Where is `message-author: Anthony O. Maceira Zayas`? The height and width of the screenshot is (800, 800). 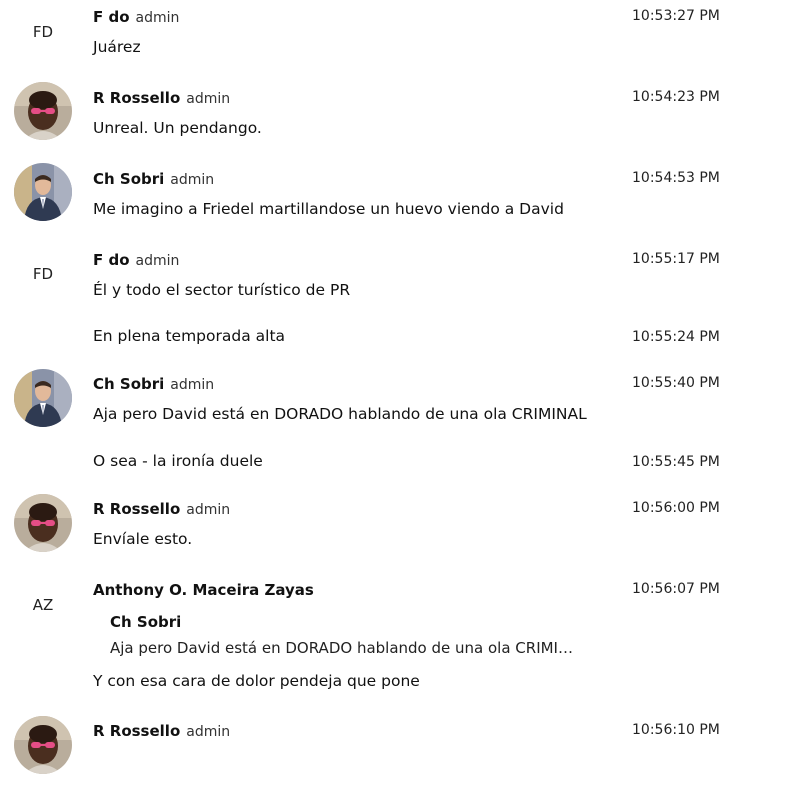
message-author: Anthony O. Maceira Zayas is located at coordinates (203, 590).